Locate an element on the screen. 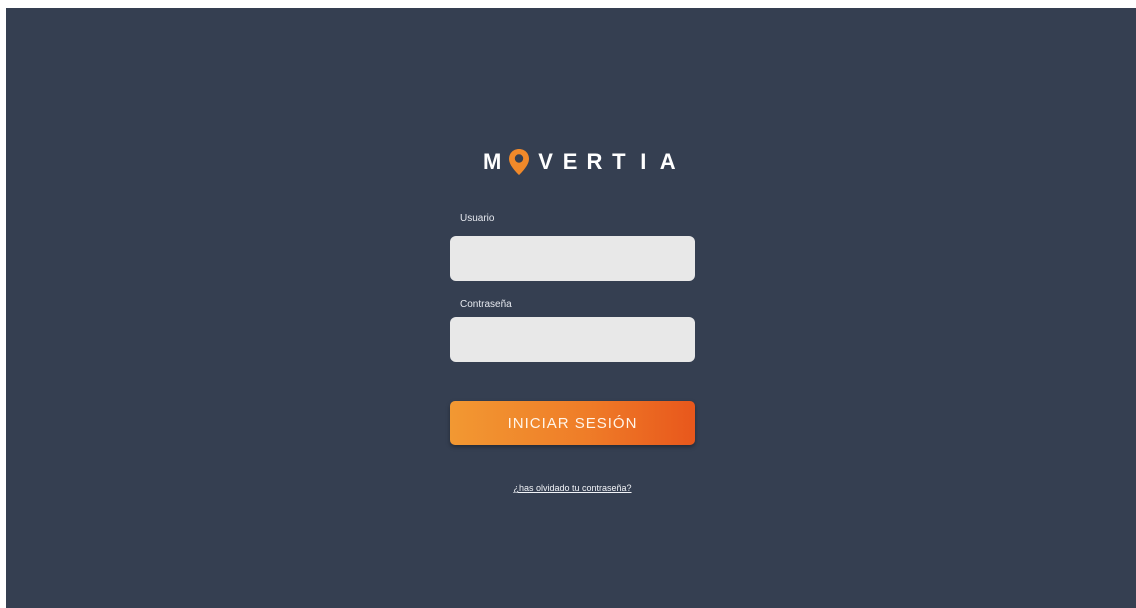 The image size is (1136, 608). logo-letter-m: M is located at coordinates (492, 161).